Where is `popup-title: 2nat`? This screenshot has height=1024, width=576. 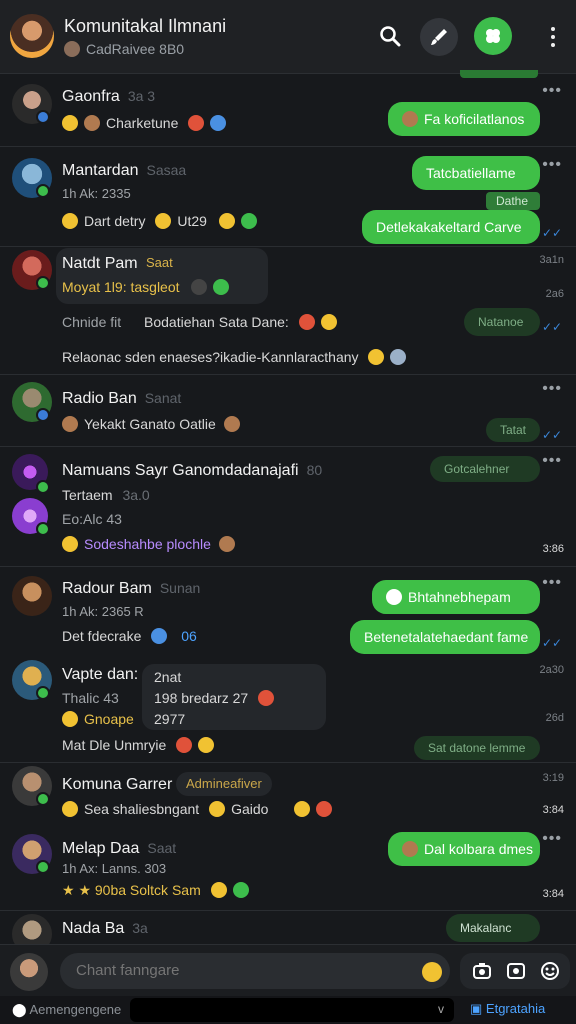
popup-title: 2nat is located at coordinates (168, 677).